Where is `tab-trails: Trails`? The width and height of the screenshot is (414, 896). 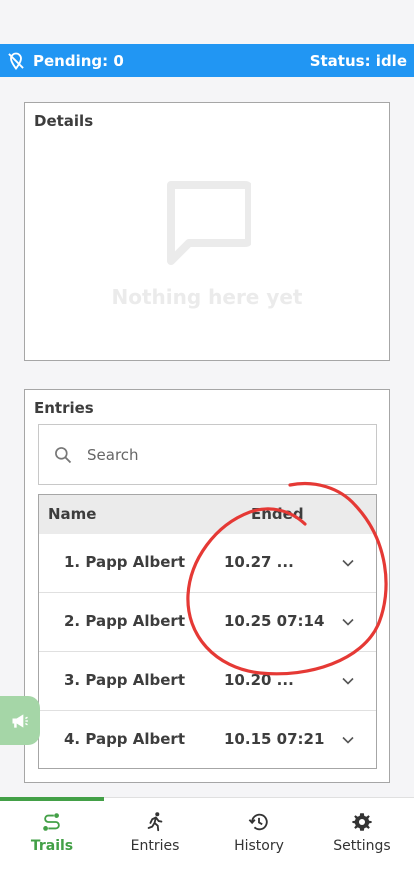 tab-trails: Trails is located at coordinates (52, 833).